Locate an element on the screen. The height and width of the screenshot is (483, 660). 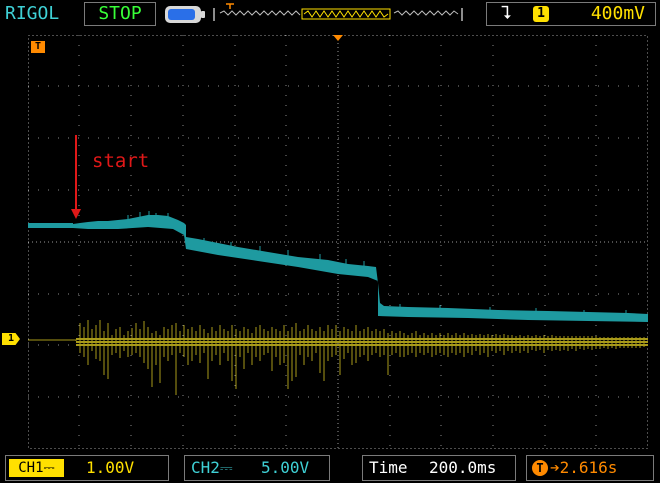
ch1-scale: 1.00V is located at coordinates (110, 467).